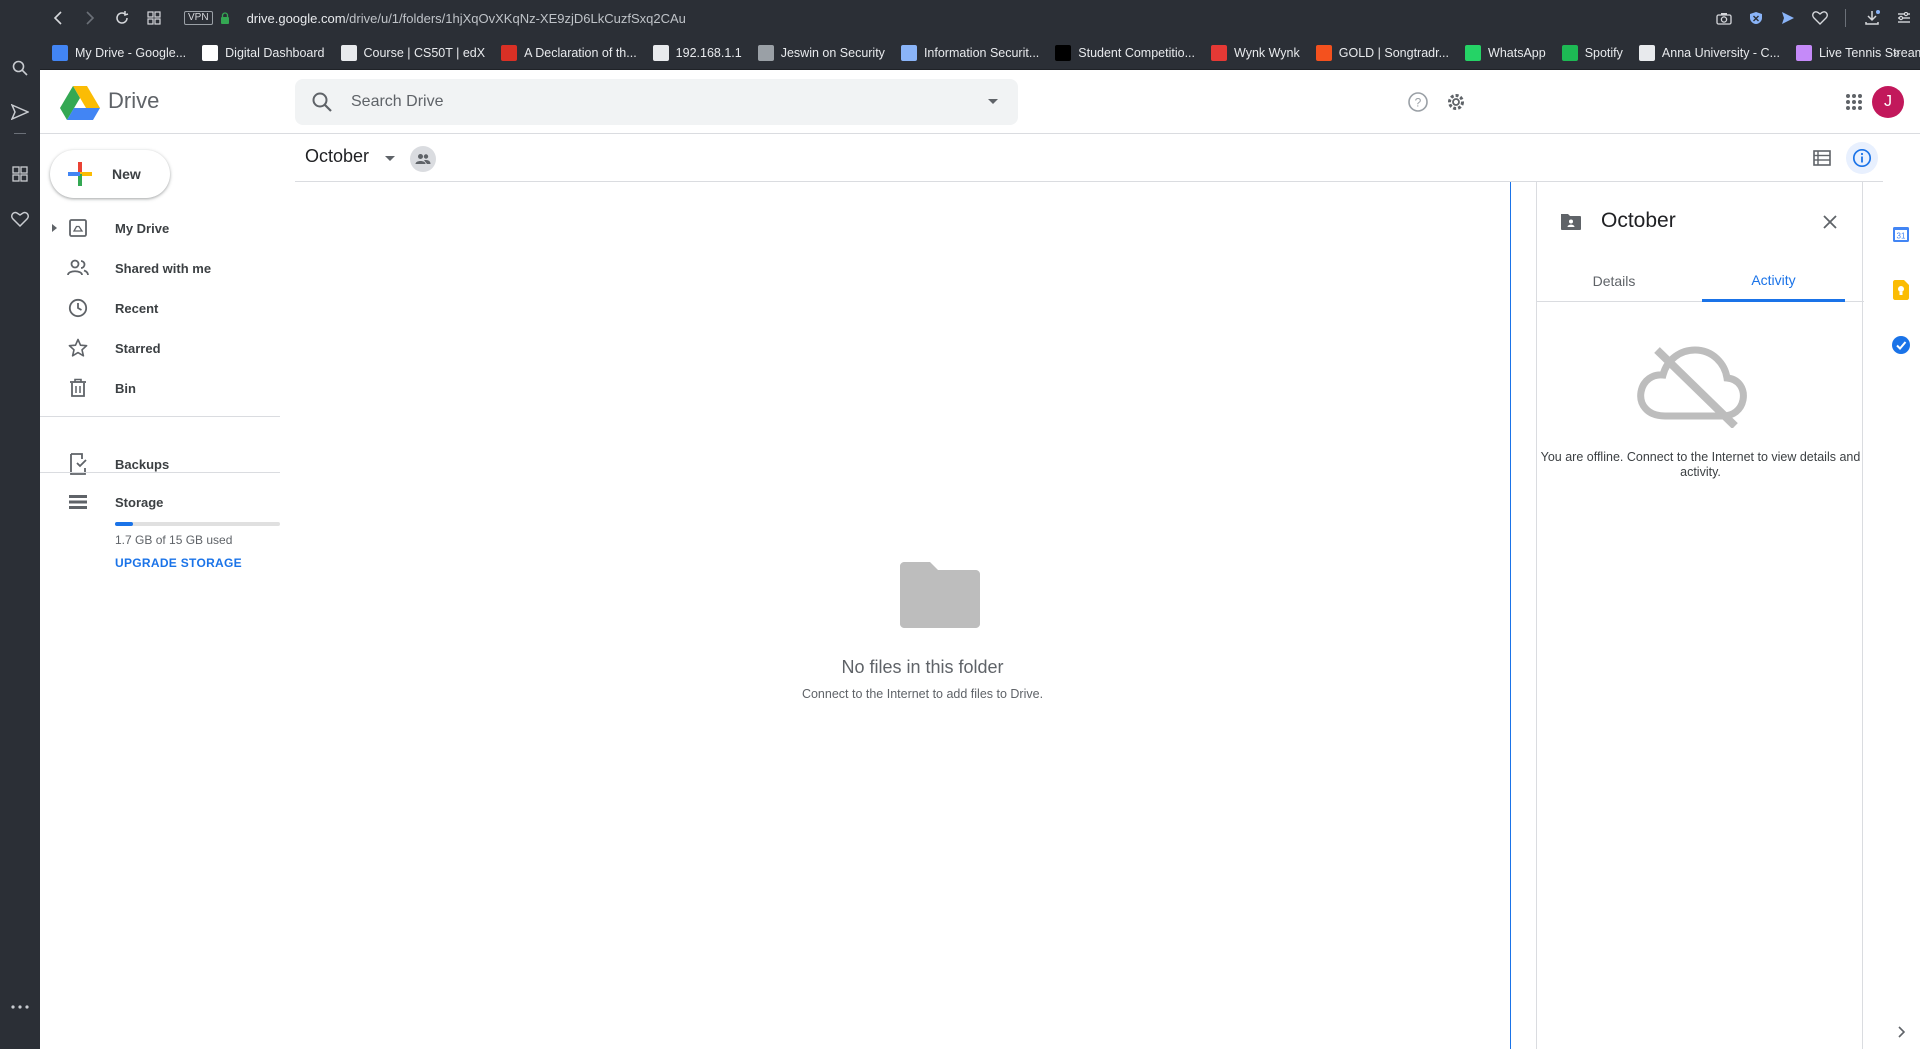  What do you see at coordinates (1901, 1032) in the screenshot?
I see `expand-panel-chevron-icon` at bounding box center [1901, 1032].